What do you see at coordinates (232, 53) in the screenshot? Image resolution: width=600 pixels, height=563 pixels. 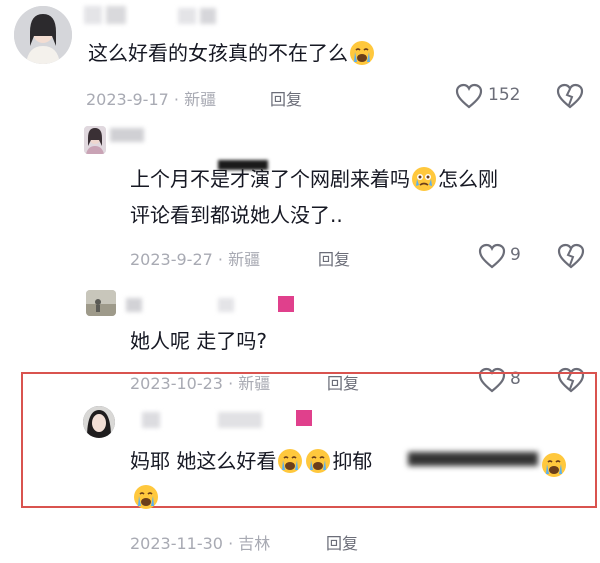 I see `comment-text: 这么好看的女孩真的不在了么` at bounding box center [232, 53].